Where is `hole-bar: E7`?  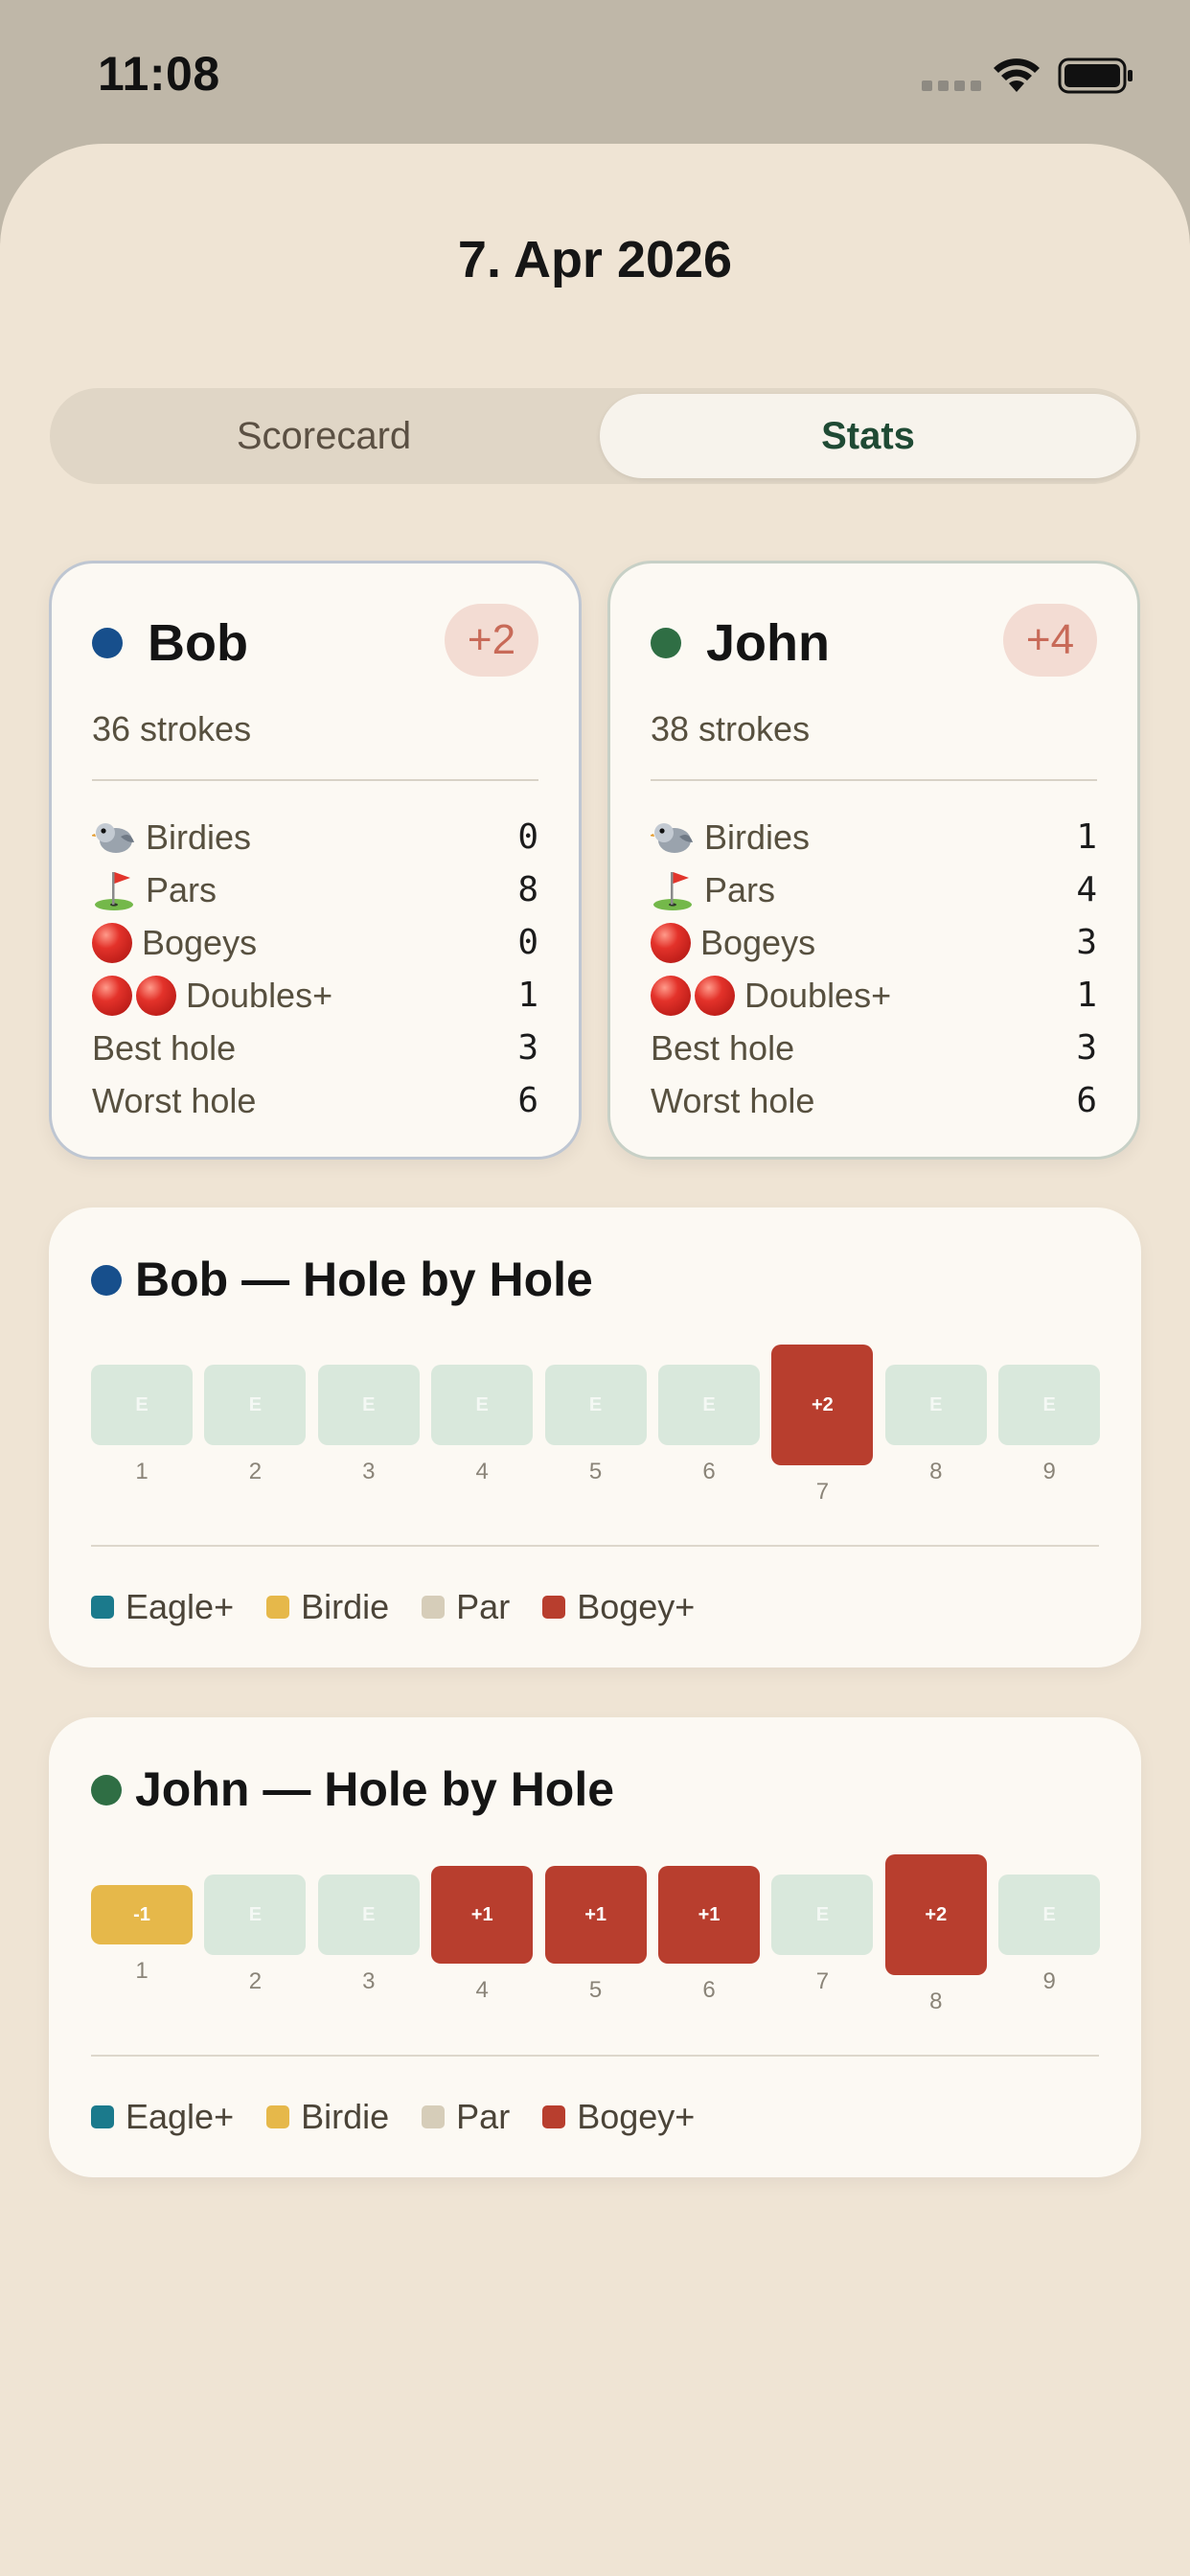 hole-bar: E7 is located at coordinates (823, 1934).